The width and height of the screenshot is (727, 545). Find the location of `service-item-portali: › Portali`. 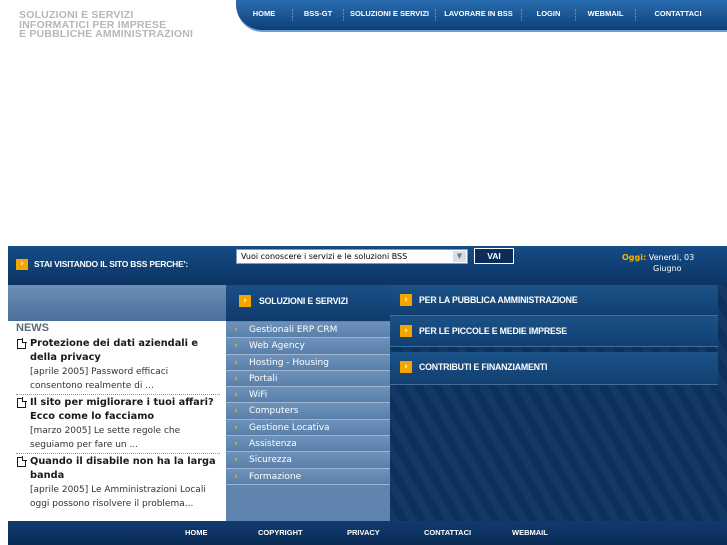

service-item-portali: › Portali is located at coordinates (308, 379).